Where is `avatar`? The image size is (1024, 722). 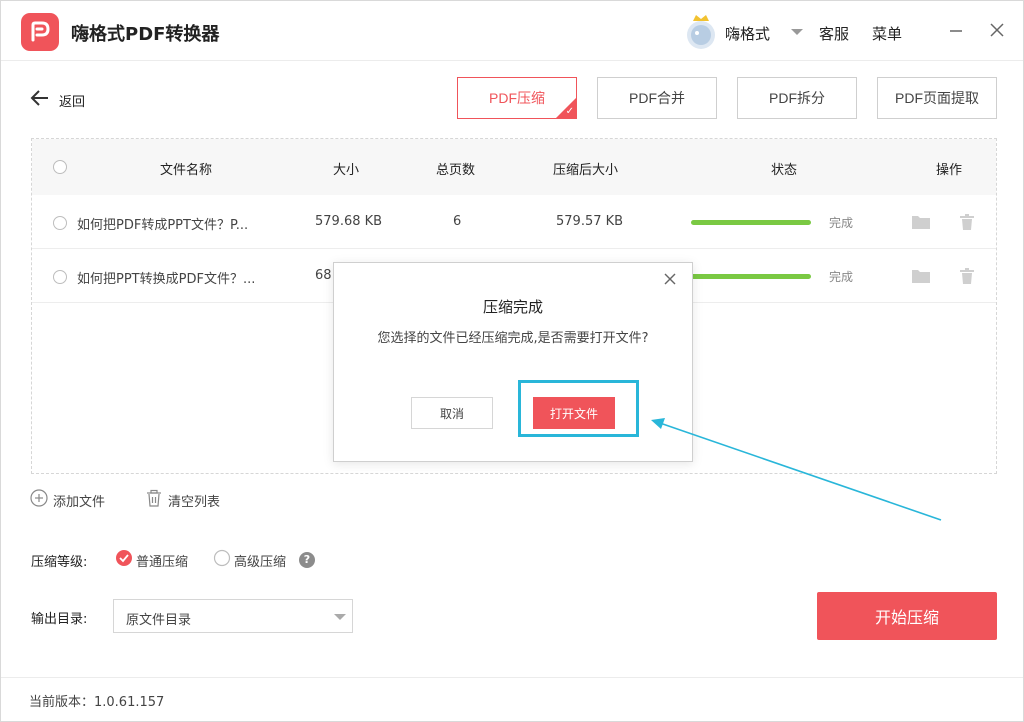 avatar is located at coordinates (701, 31).